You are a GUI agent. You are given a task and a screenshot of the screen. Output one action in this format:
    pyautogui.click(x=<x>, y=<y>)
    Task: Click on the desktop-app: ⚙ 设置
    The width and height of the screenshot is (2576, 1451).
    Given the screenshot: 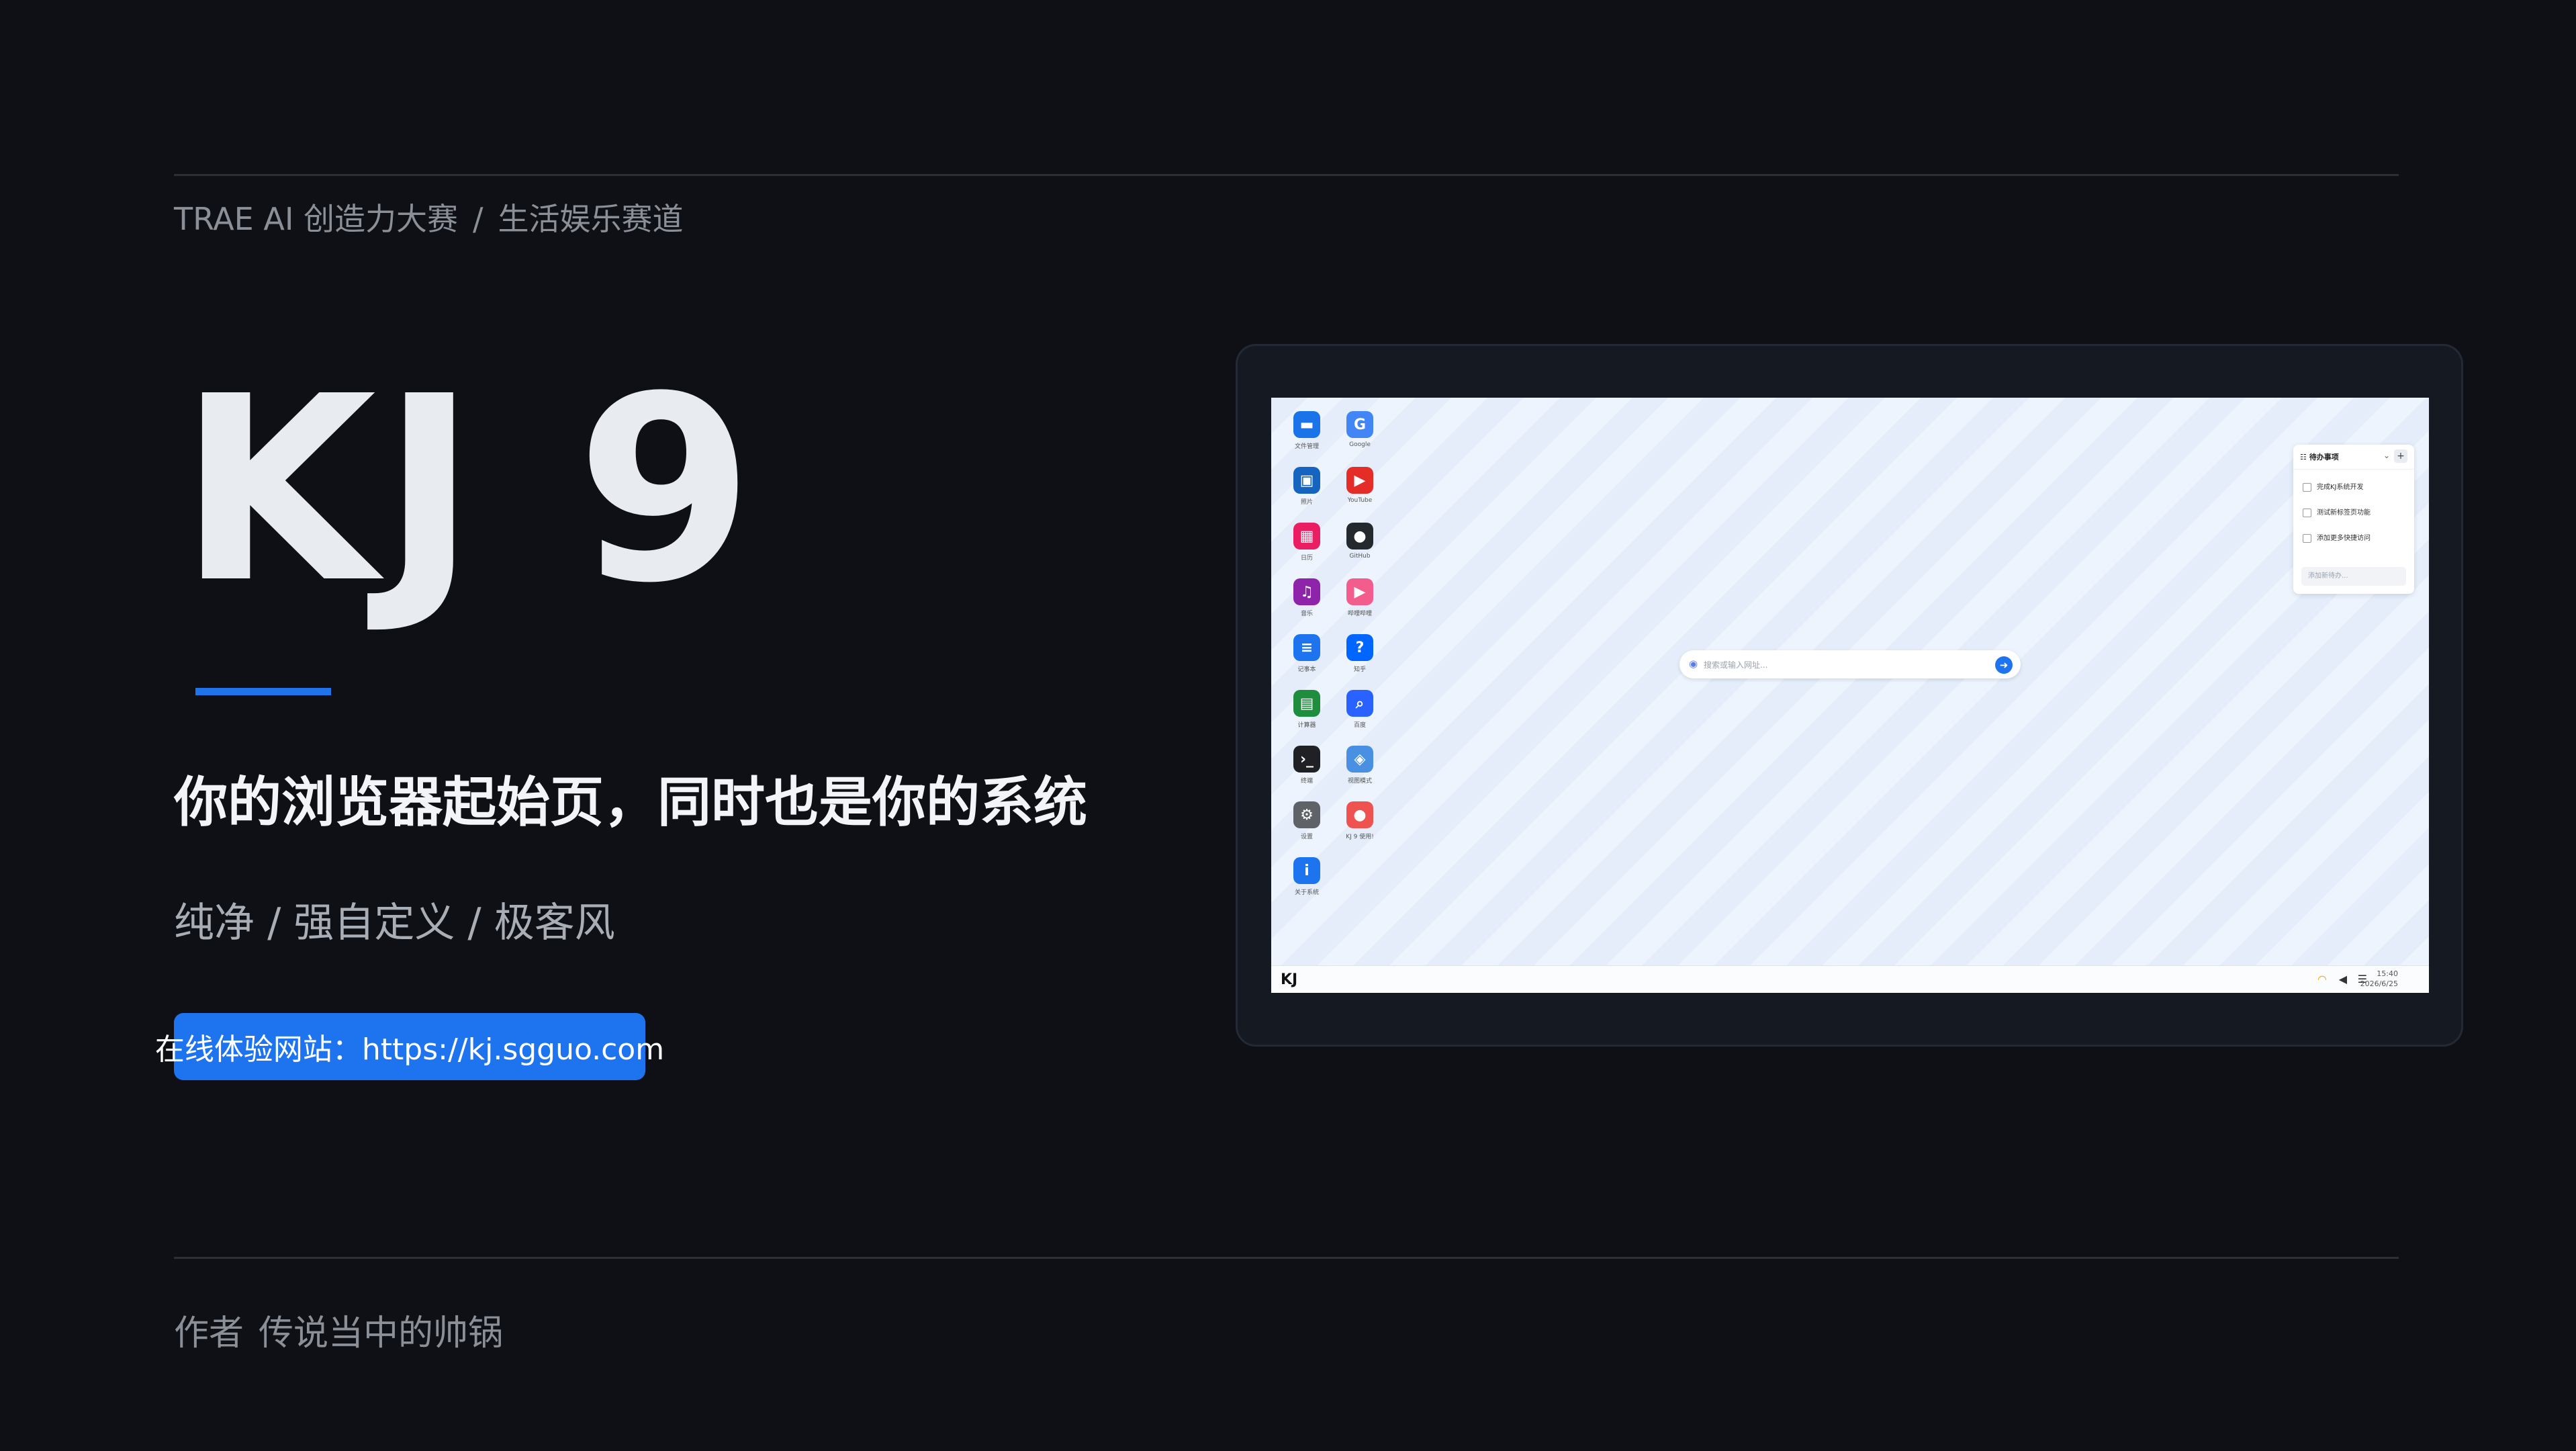 What is the action you would take?
    pyautogui.click(x=1307, y=820)
    